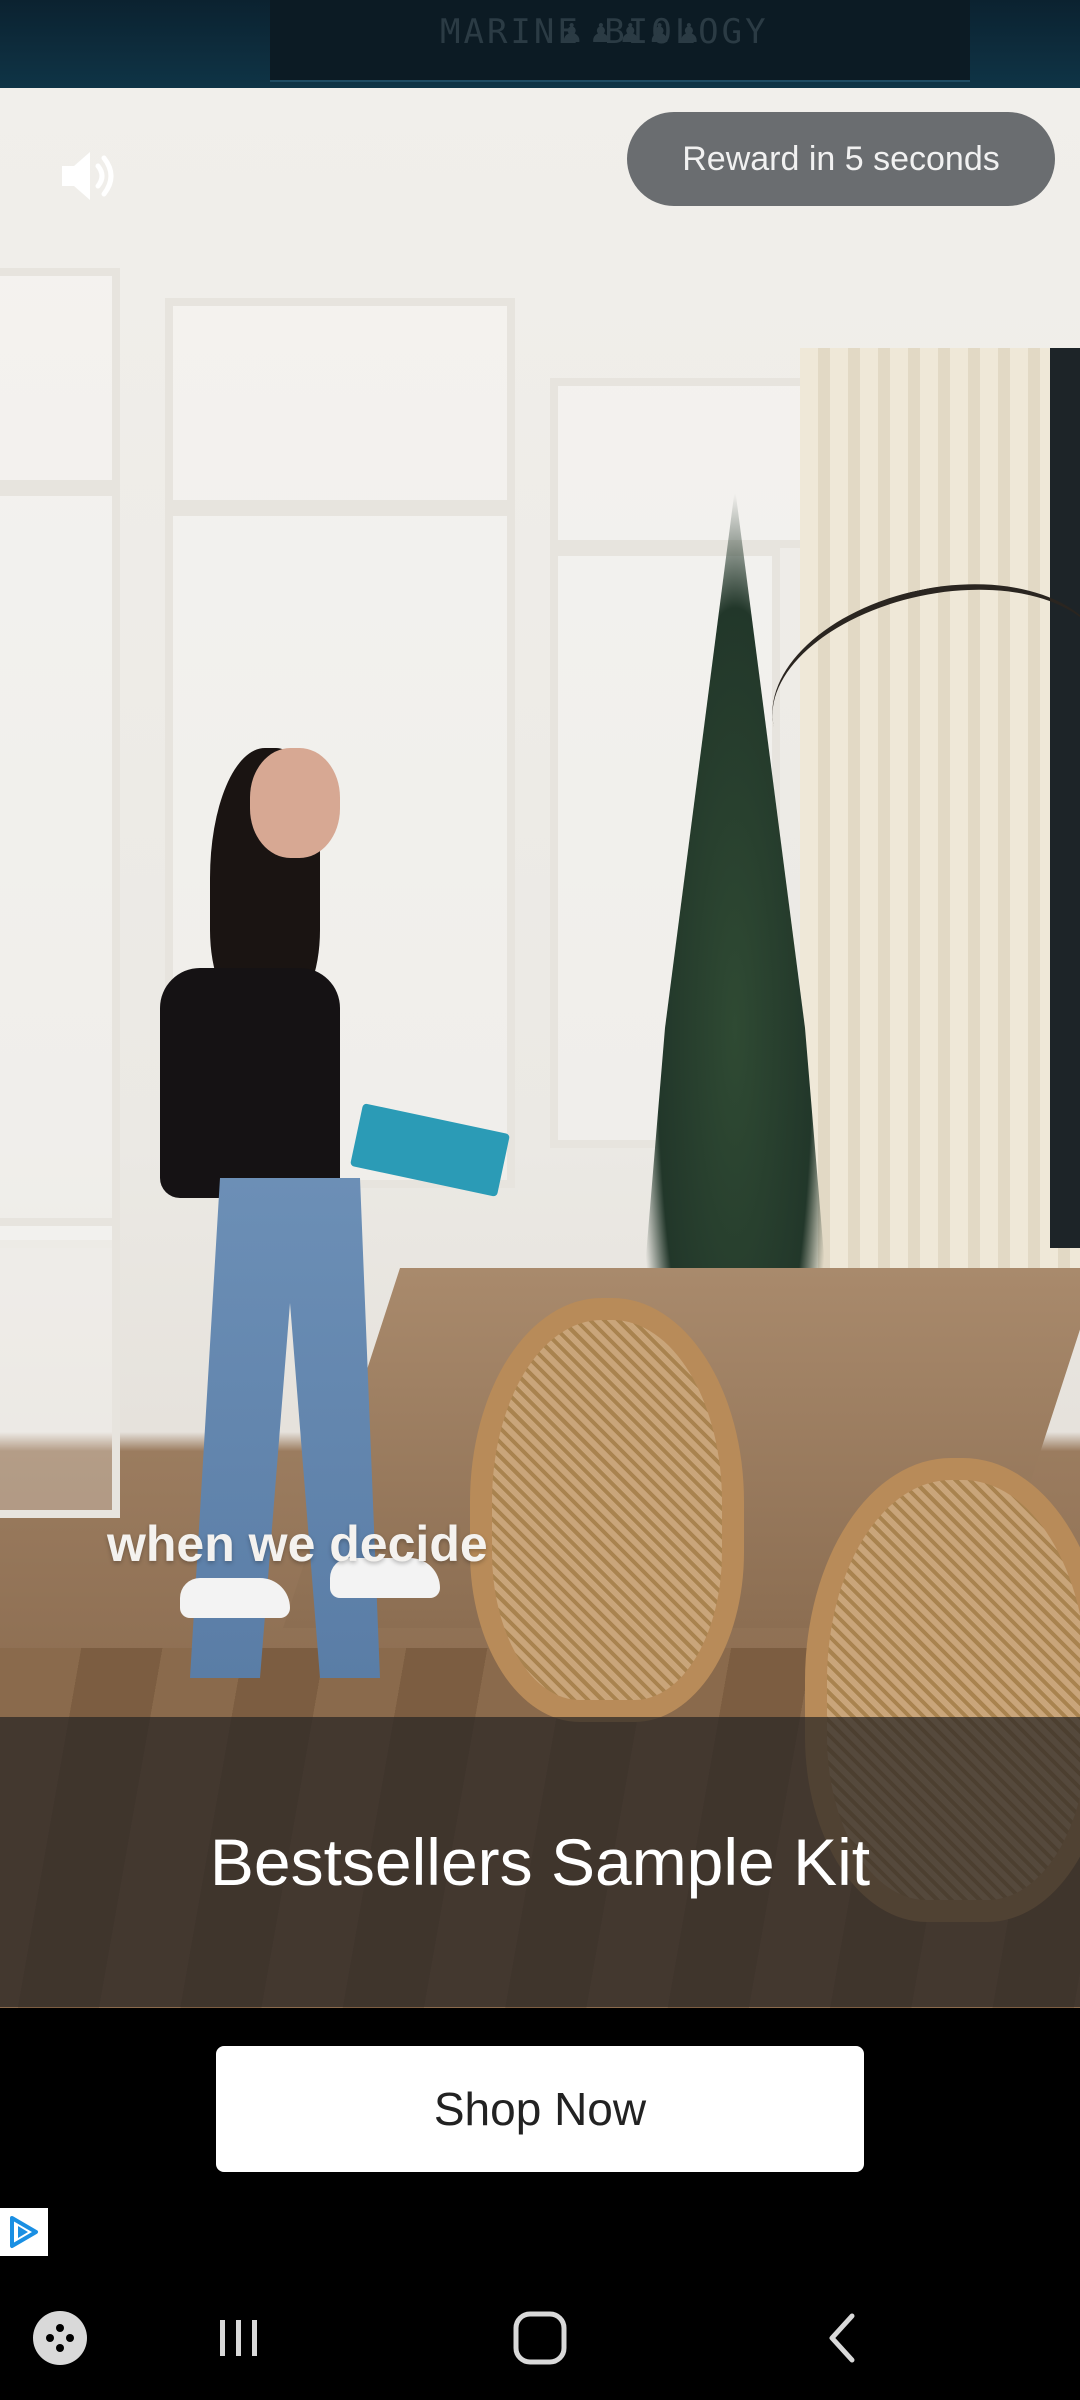  I want to click on curtain, so click(940, 838).